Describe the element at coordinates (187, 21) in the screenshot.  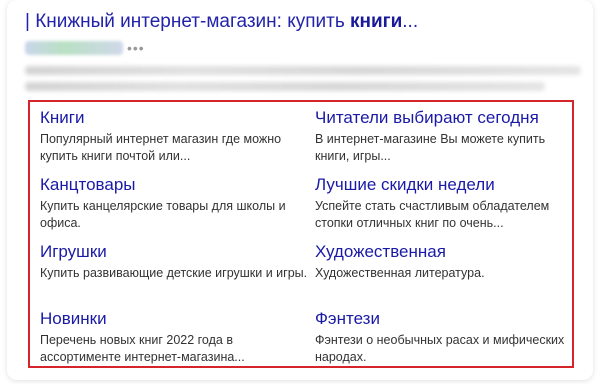
I see `result-title-text: | Книжный интернет-магазин: купить` at that location.